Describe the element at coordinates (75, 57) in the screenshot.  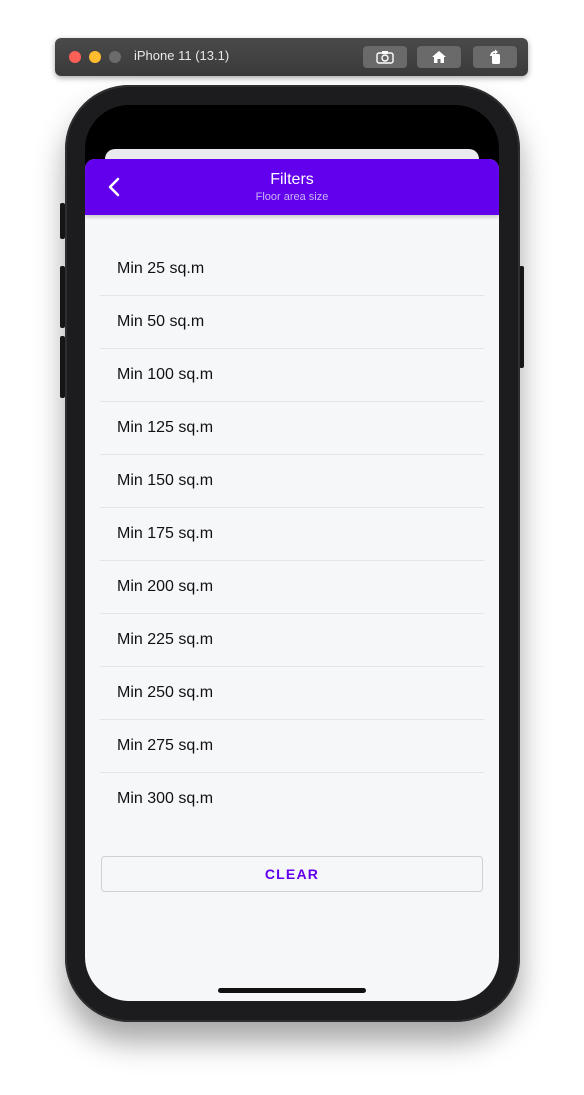
I see `close-window-button` at that location.